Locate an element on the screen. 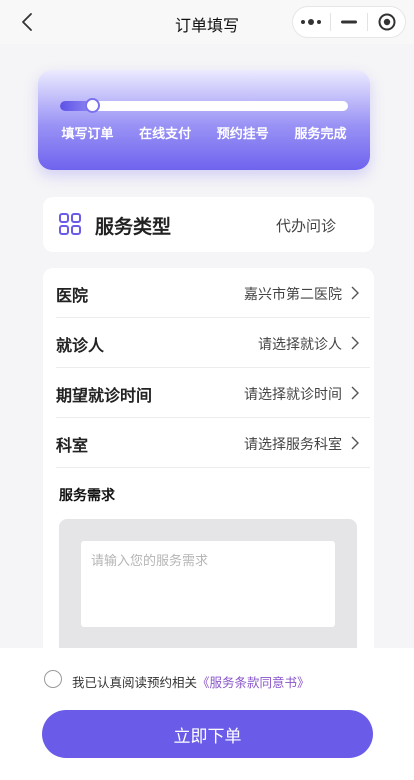 This screenshot has height=780, width=414. agreement-statement: 我已认真阅读预约相关 is located at coordinates (135, 682).